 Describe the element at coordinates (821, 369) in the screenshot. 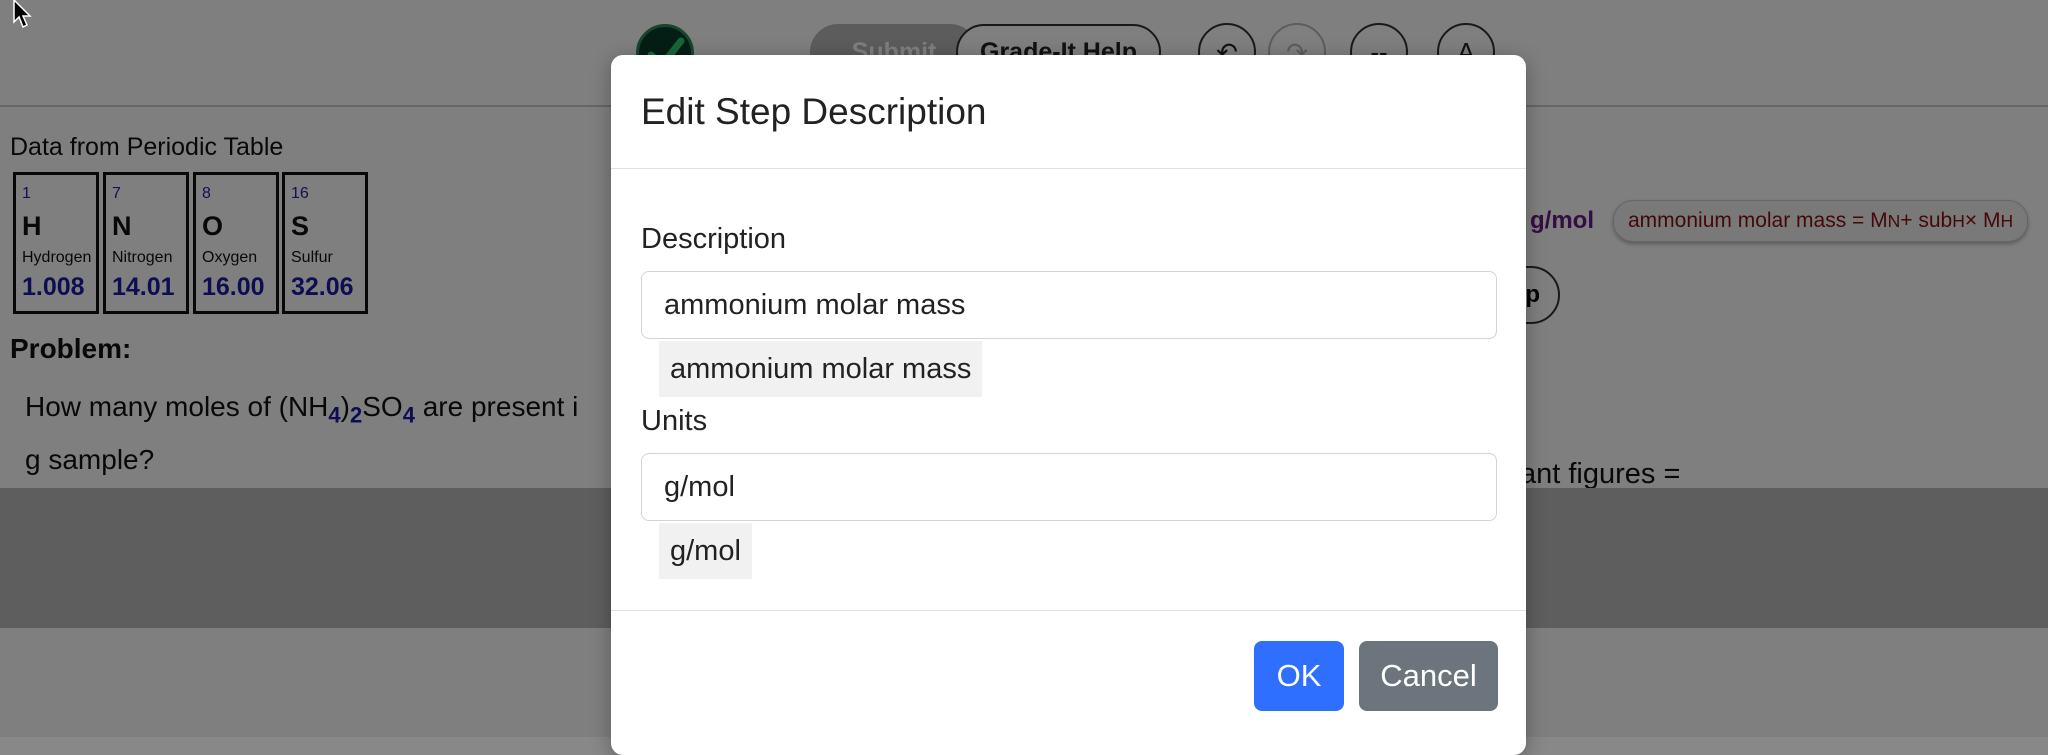

I see `description-suggestion: ammonium molar mass` at that location.